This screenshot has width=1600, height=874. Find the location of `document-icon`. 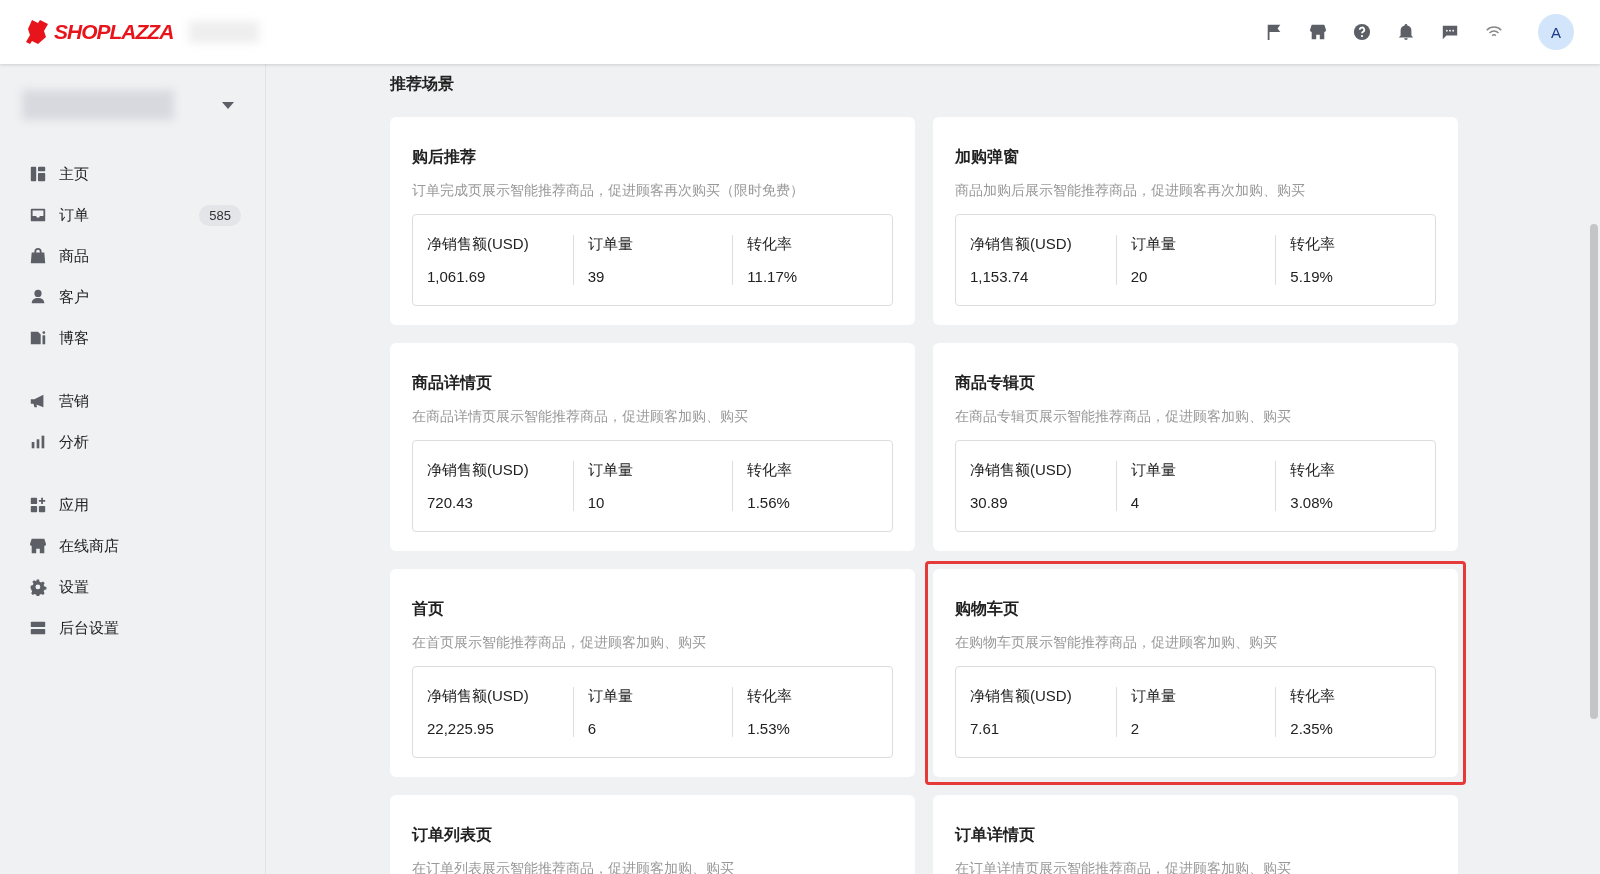

document-icon is located at coordinates (38, 338).